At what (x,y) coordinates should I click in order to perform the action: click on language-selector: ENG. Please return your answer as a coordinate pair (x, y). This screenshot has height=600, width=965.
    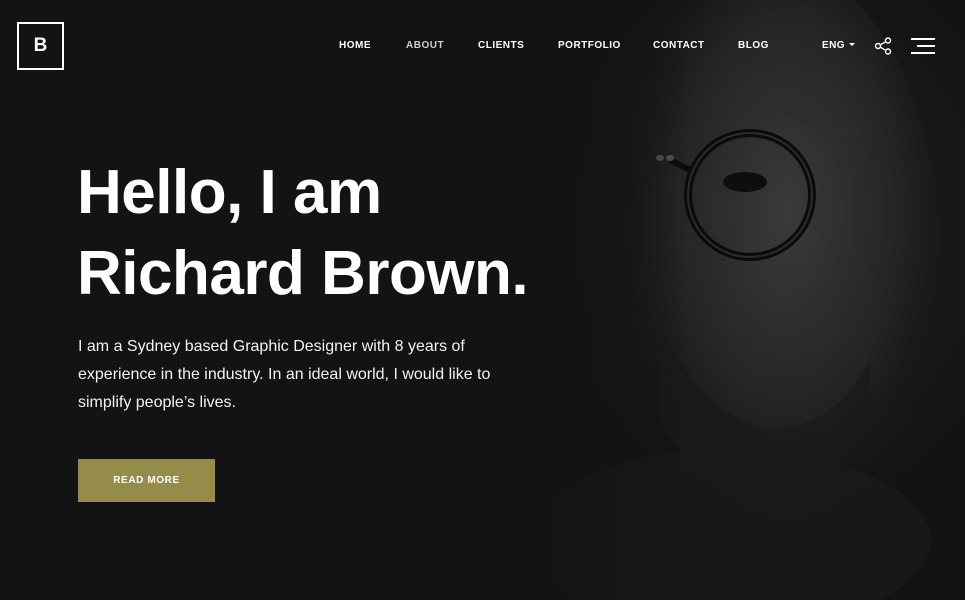
    Looking at the image, I should click on (838, 45).